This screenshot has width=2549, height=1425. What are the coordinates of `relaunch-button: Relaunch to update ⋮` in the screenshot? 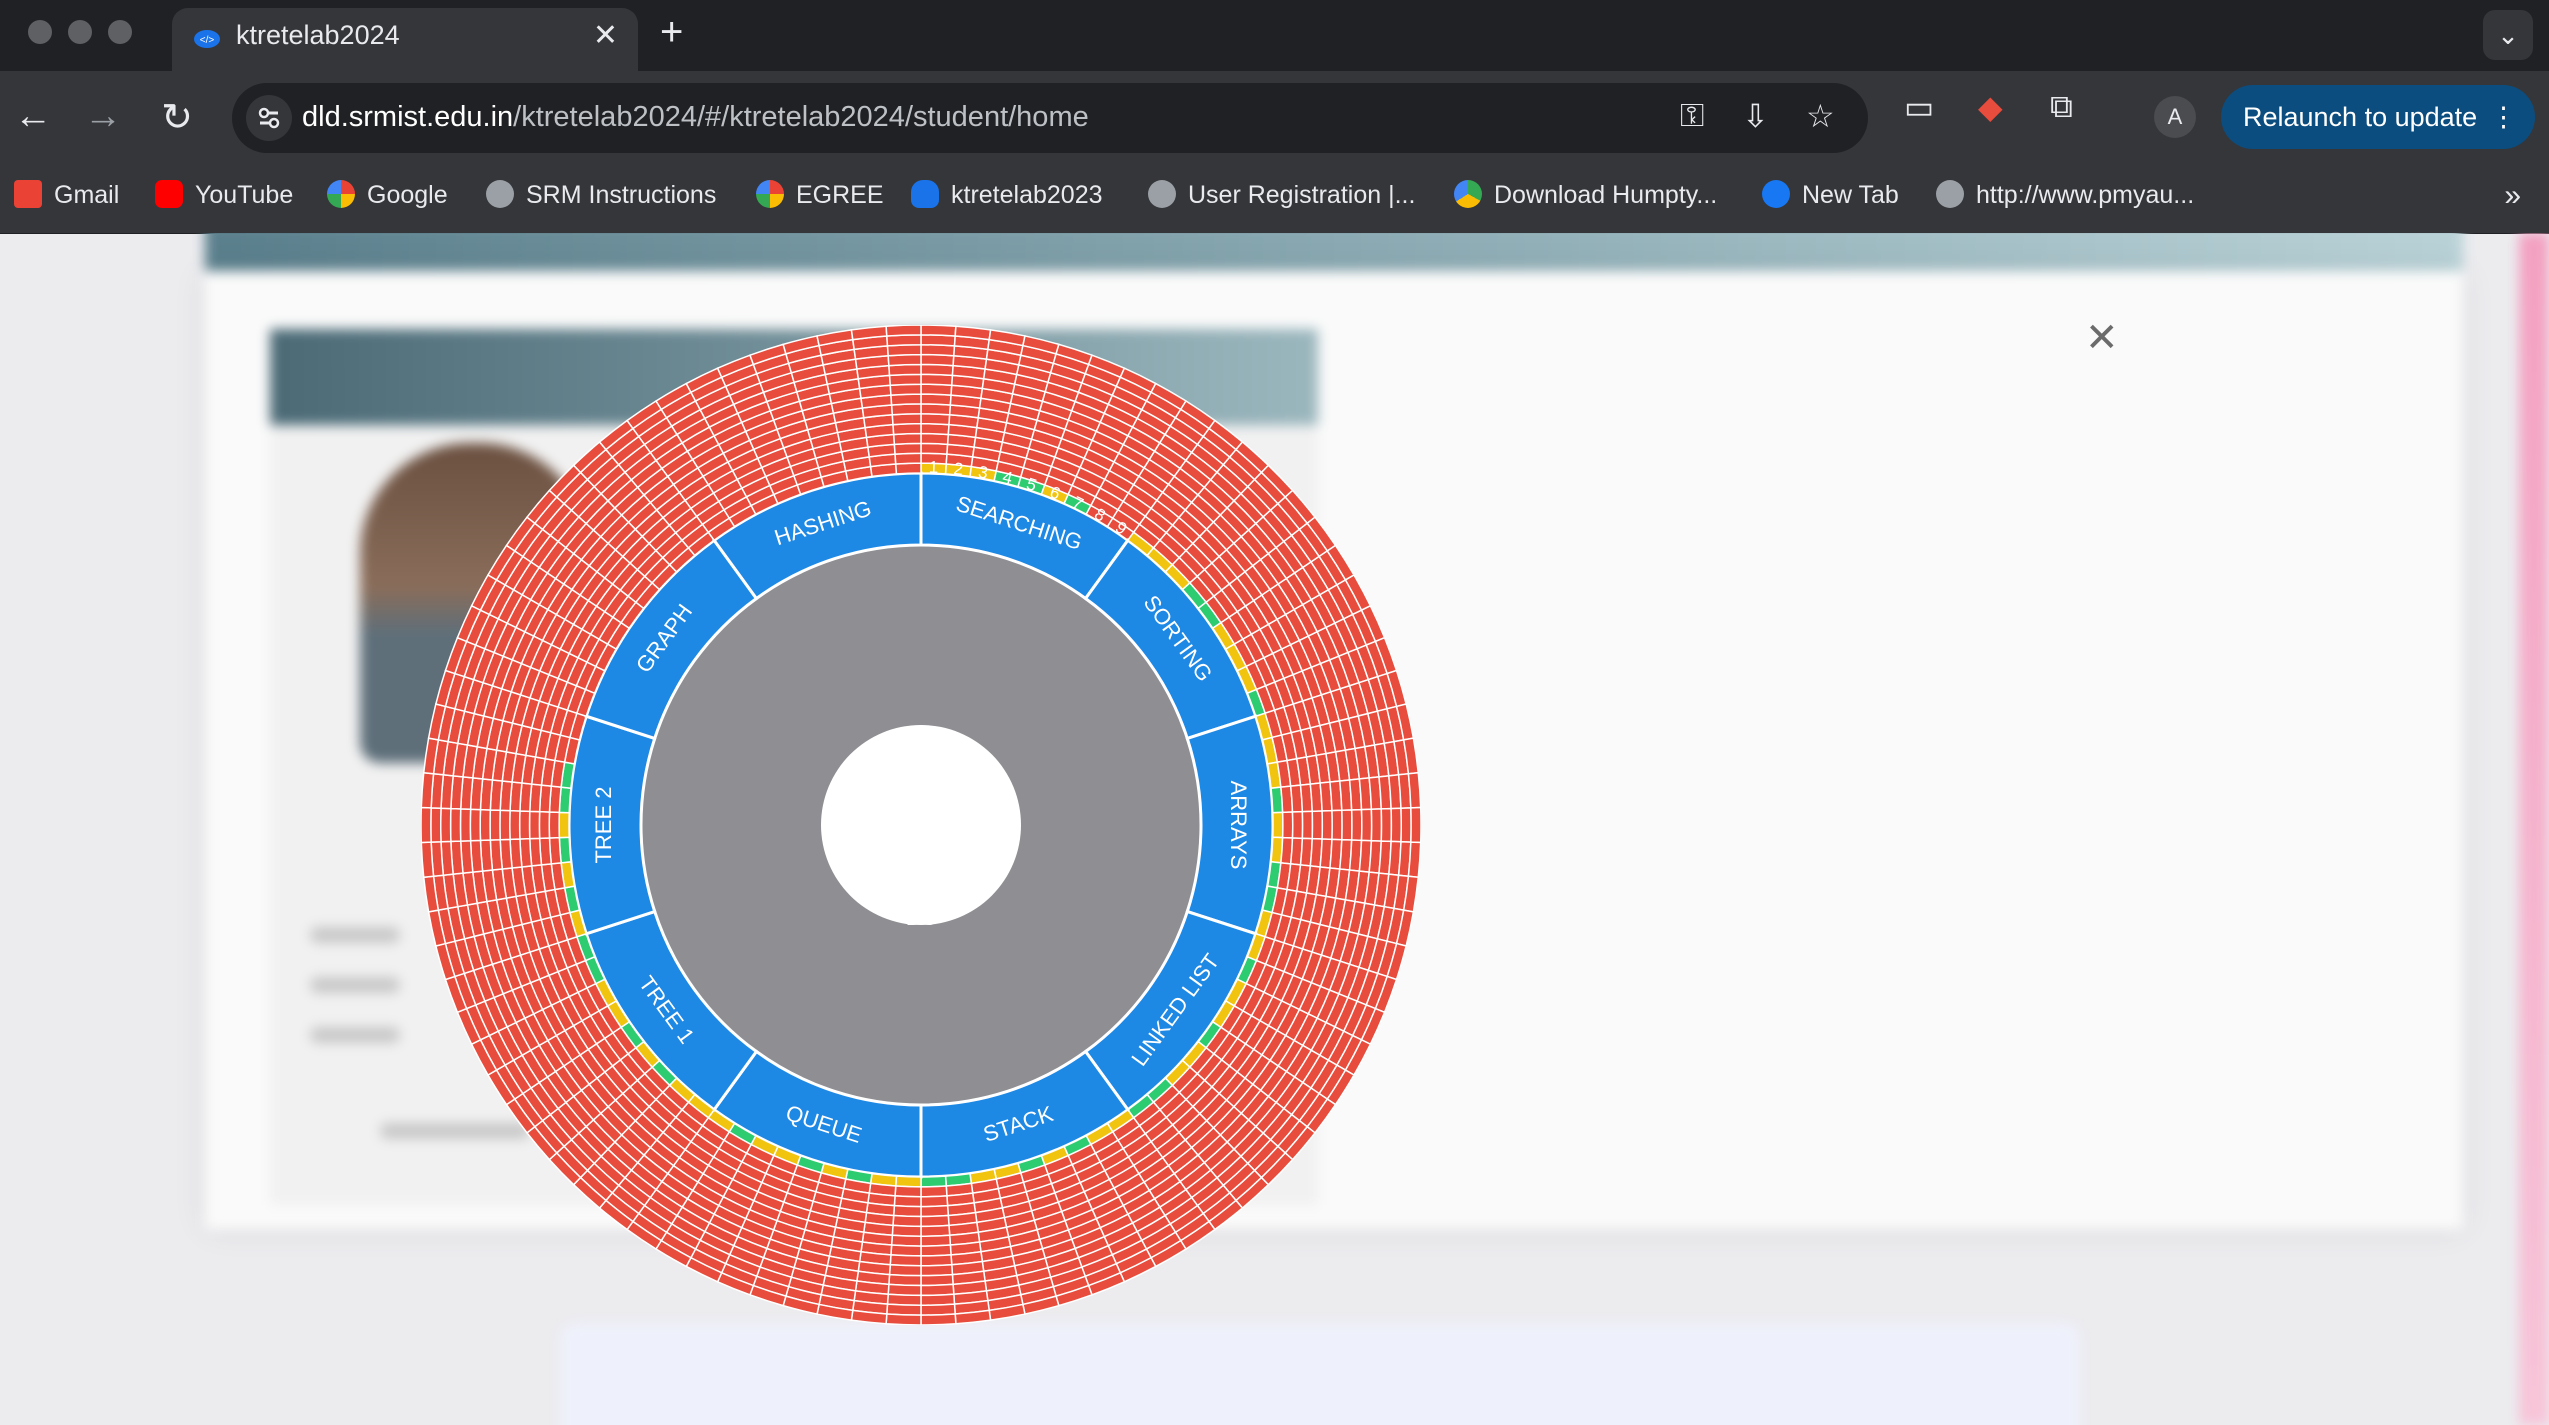 It's located at (2378, 117).